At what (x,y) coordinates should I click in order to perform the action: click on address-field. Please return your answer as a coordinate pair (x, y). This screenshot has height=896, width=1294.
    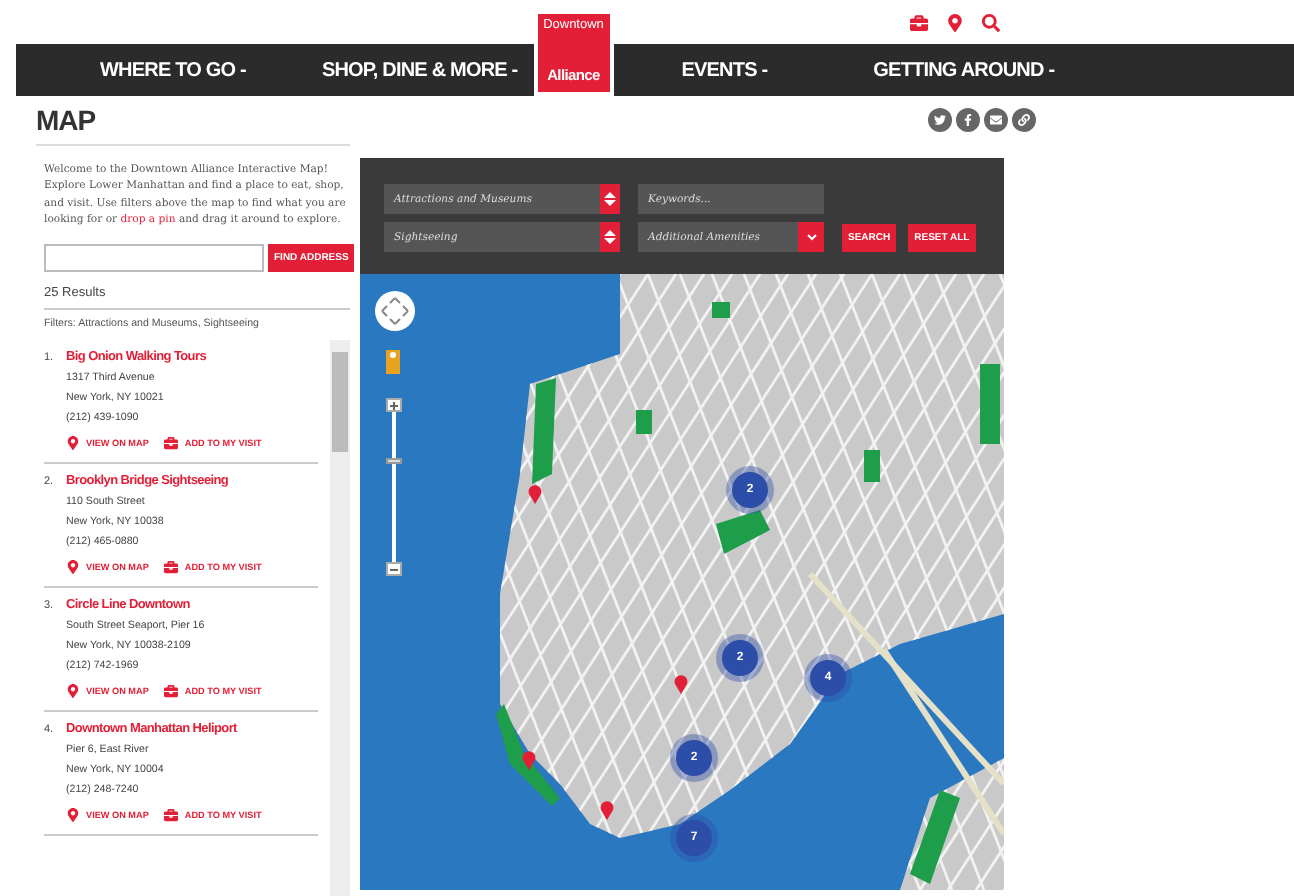
    Looking at the image, I should click on (154, 257).